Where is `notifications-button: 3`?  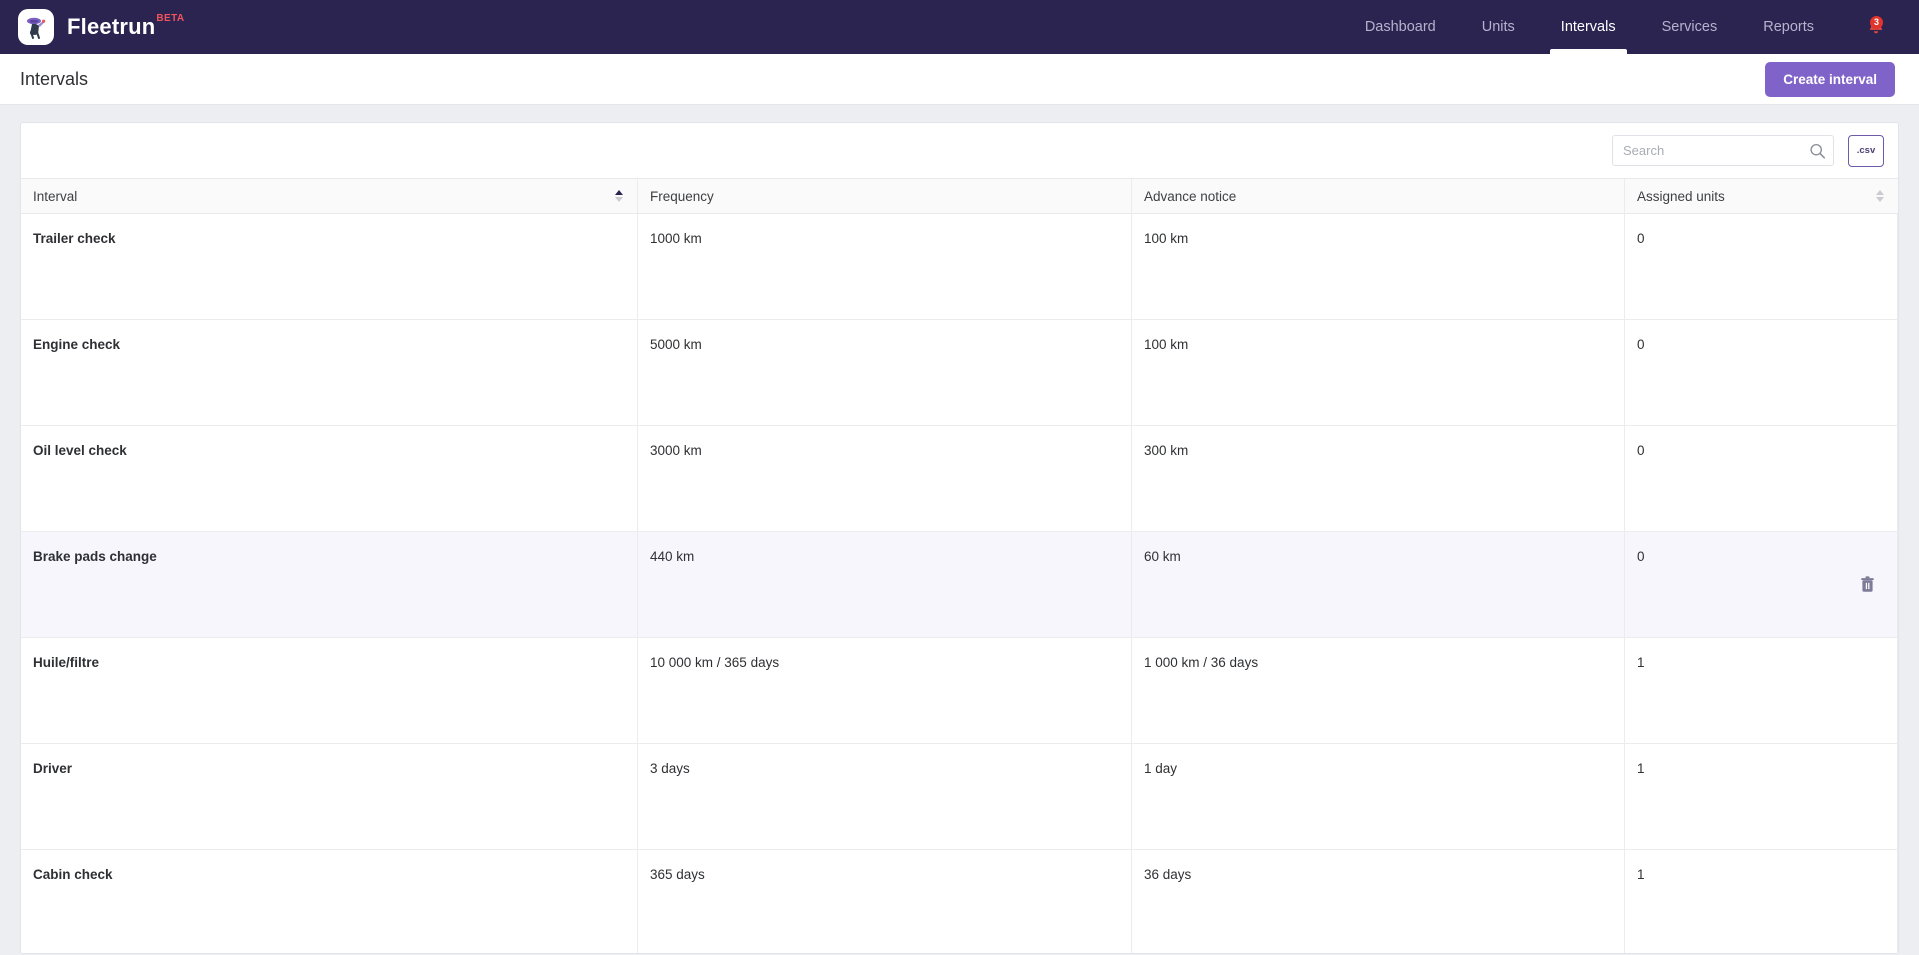 notifications-button: 3 is located at coordinates (1867, 27).